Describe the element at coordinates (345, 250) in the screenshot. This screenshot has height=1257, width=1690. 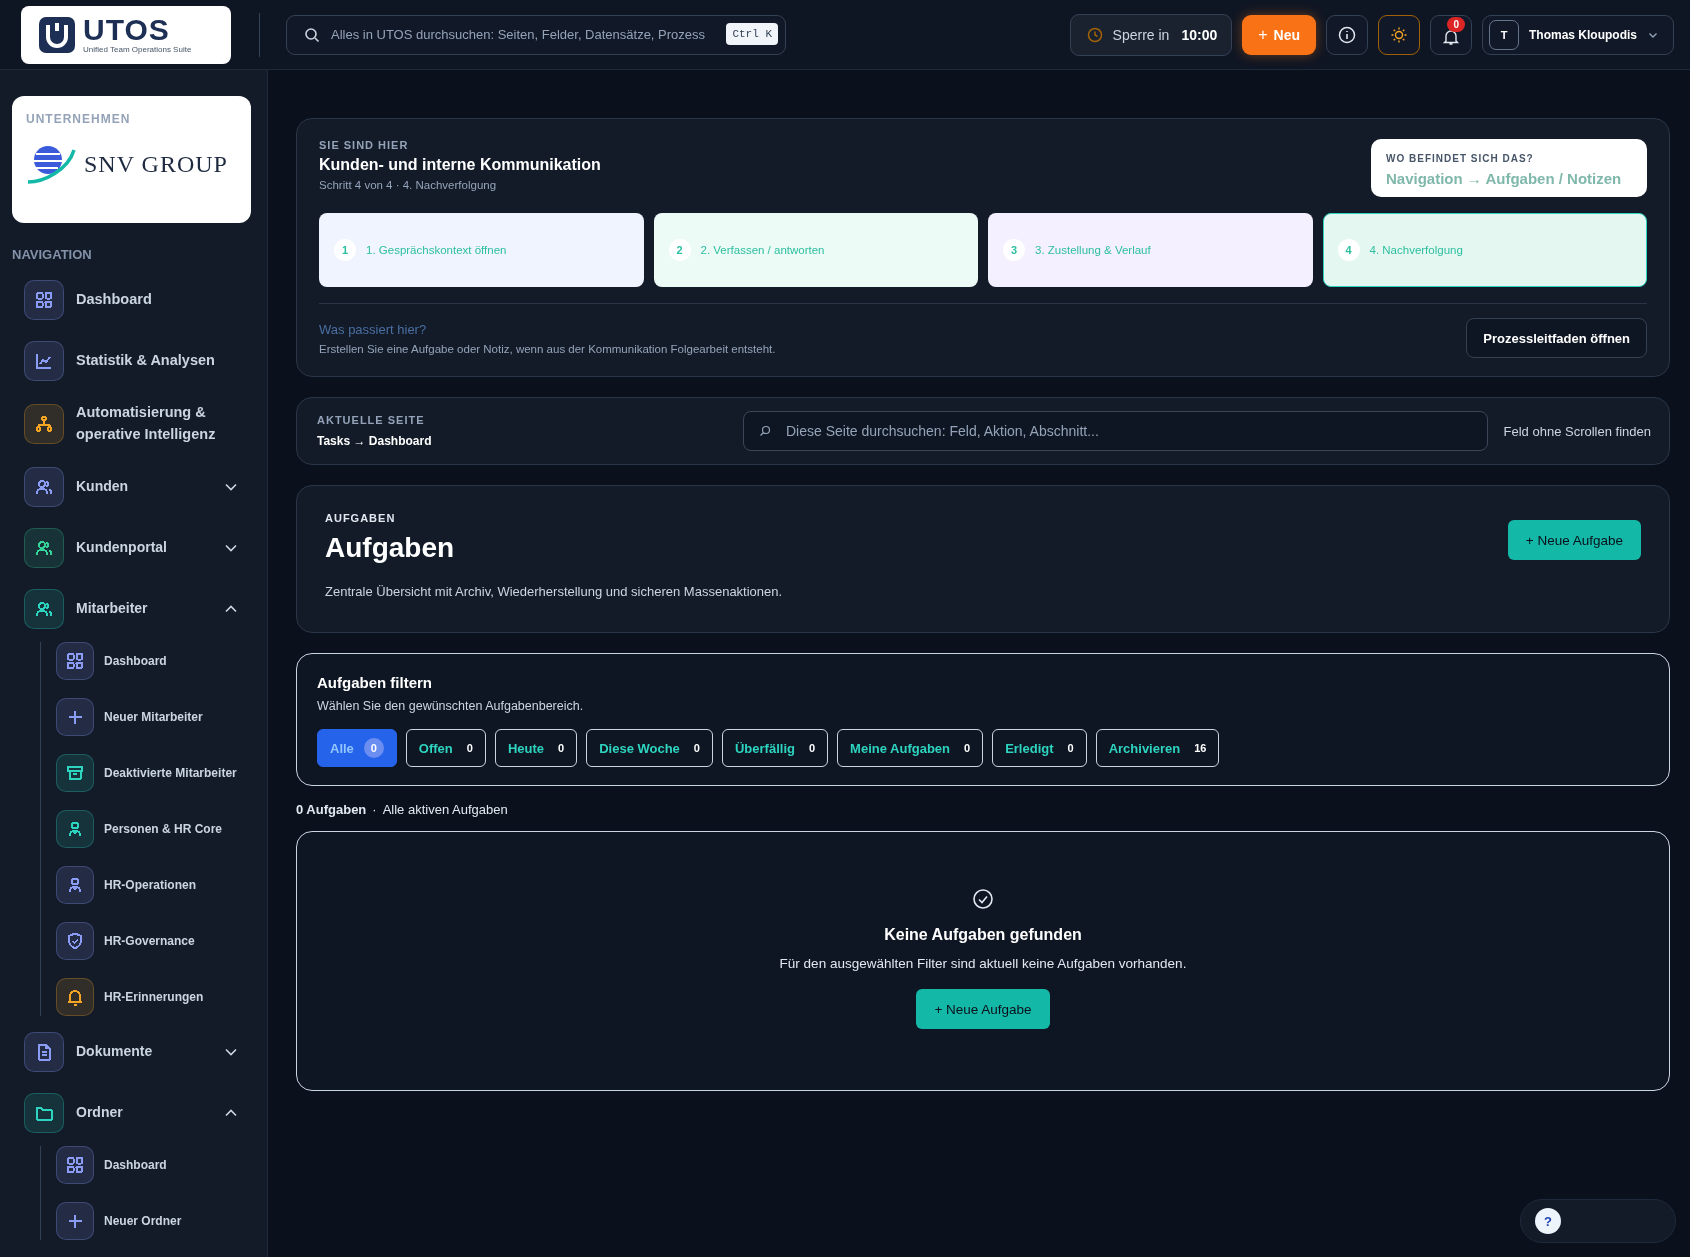
I see `step-number: 1` at that location.